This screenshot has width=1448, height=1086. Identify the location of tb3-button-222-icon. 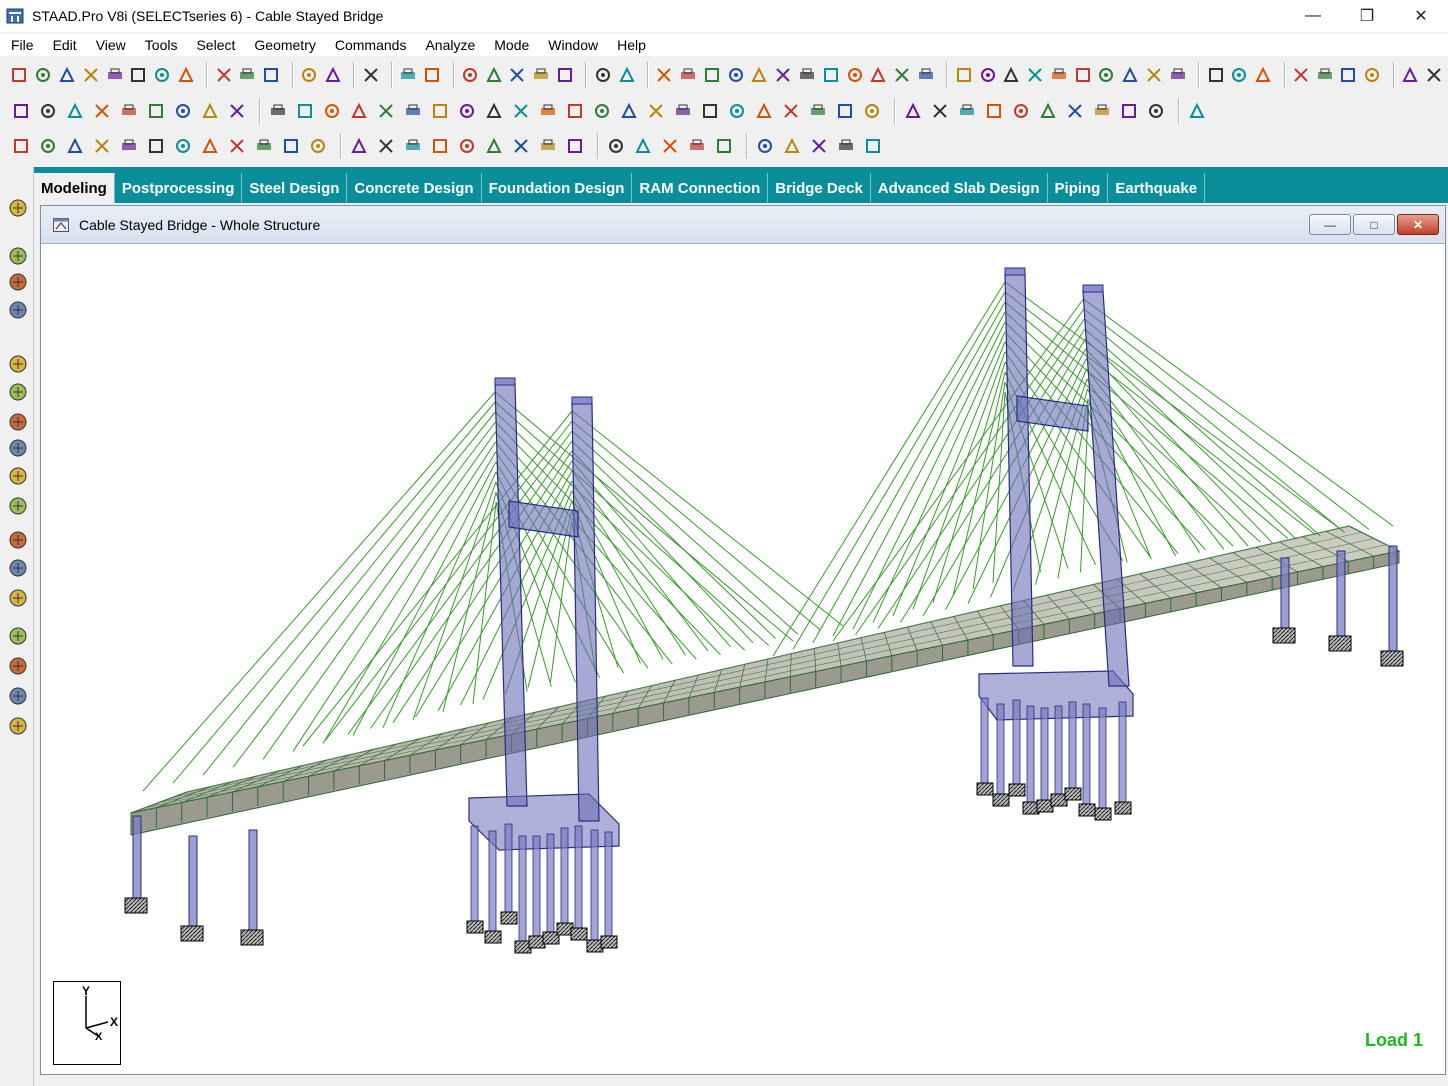
(643, 146).